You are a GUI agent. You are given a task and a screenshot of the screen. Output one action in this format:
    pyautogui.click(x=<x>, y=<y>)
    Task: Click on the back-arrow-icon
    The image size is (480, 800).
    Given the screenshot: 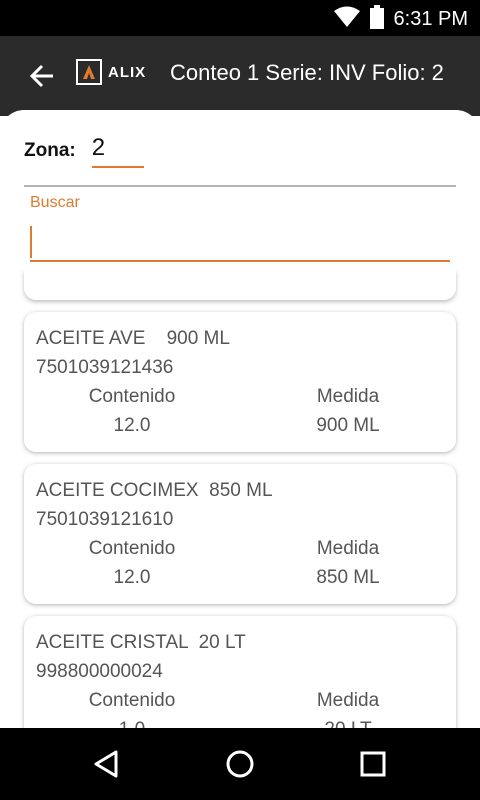 What is the action you would take?
    pyautogui.click(x=41, y=76)
    